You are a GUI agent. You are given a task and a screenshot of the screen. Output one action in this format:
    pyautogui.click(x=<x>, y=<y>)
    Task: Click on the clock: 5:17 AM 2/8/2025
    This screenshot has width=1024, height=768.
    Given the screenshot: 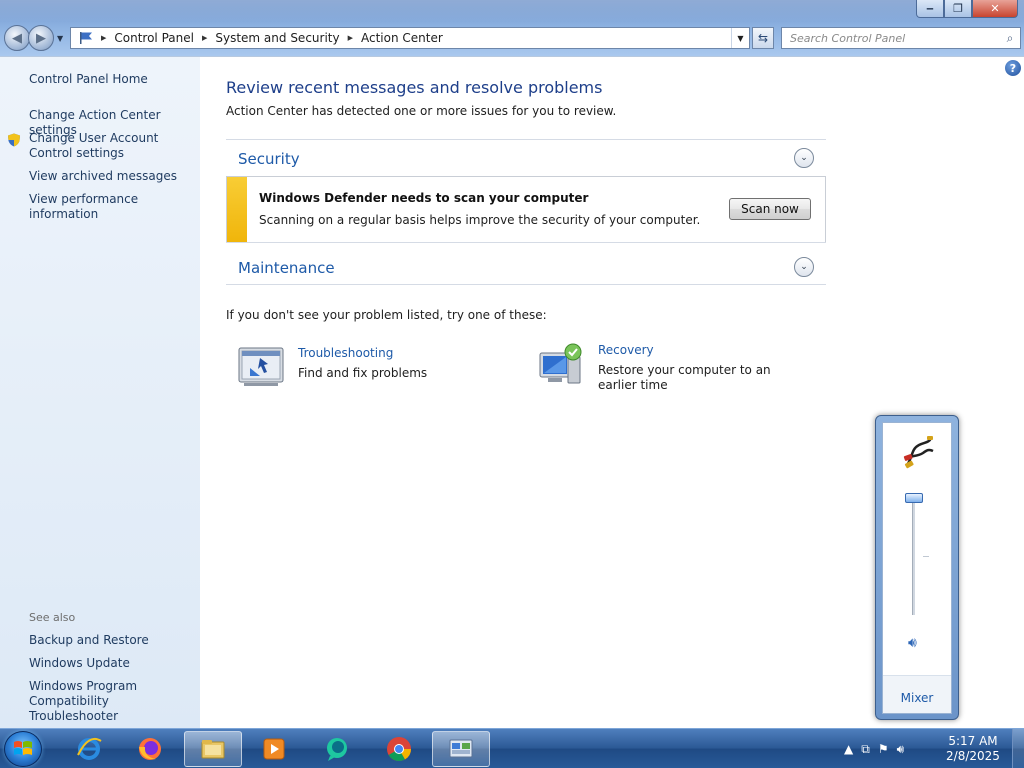 What is the action you would take?
    pyautogui.click(x=973, y=749)
    